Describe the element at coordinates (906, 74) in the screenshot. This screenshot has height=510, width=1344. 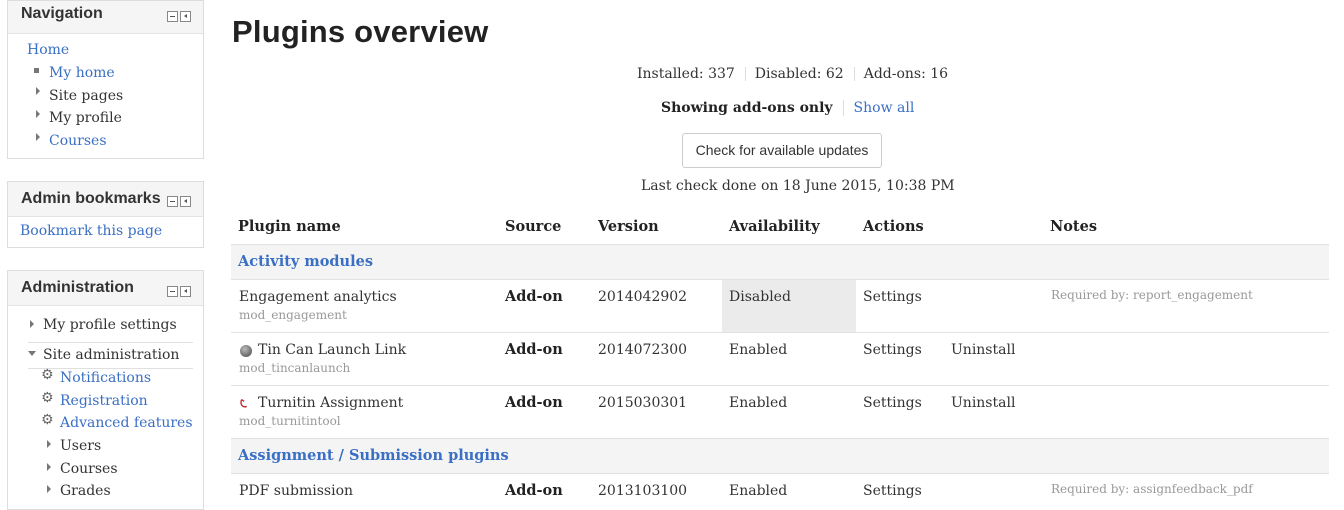
I see `addons-count: Add-ons: 16` at that location.